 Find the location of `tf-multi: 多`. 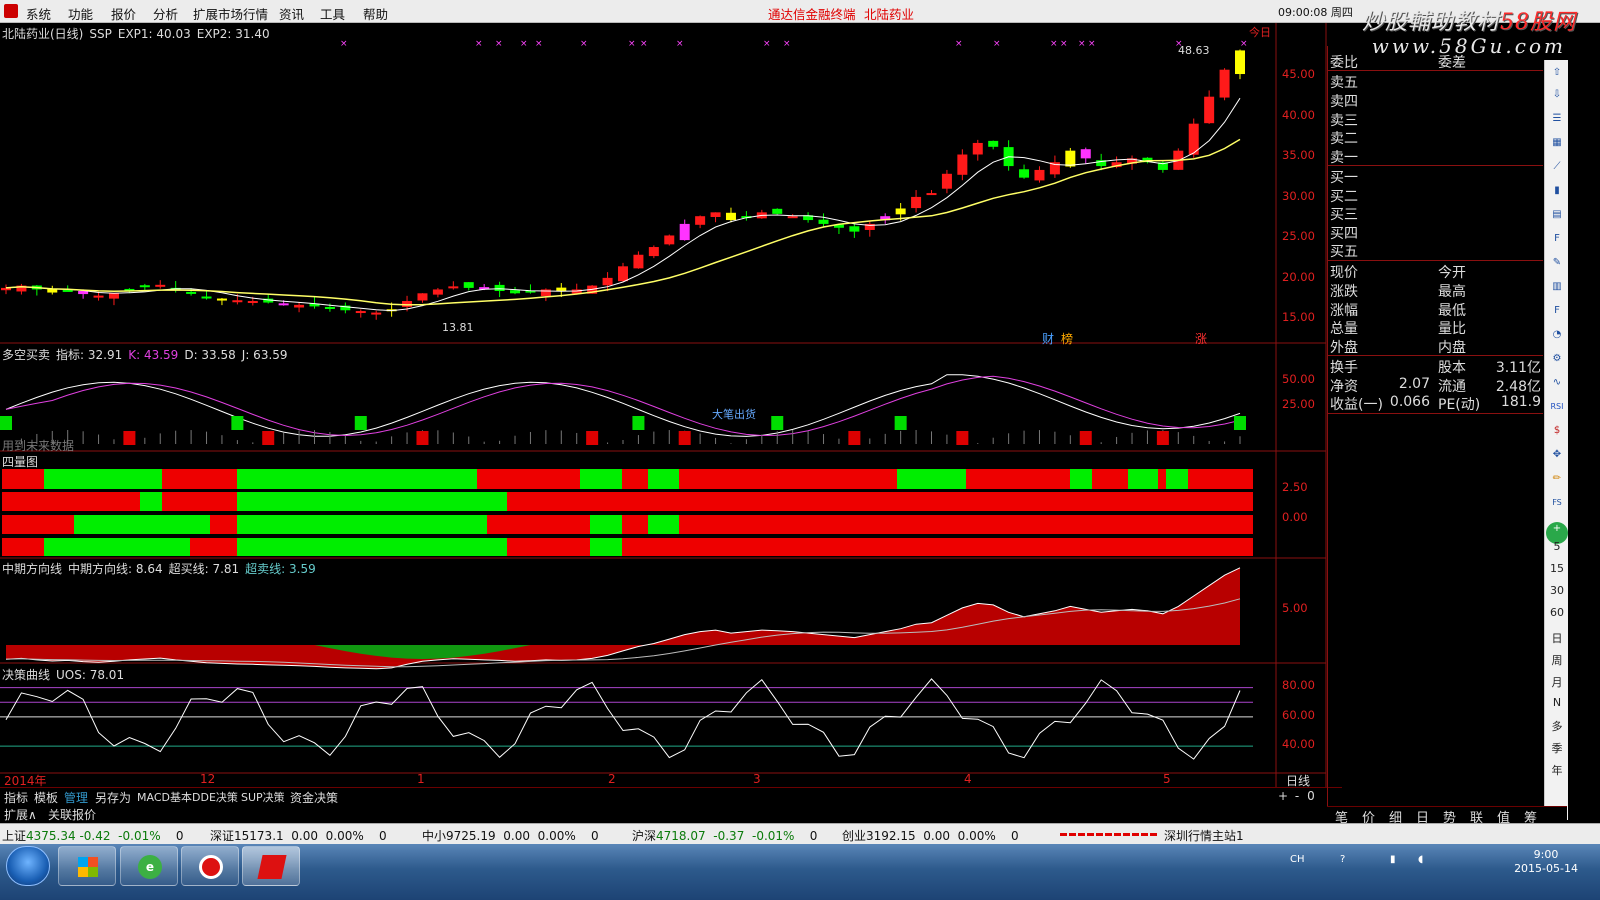

tf-multi: 多 is located at coordinates (1557, 726).